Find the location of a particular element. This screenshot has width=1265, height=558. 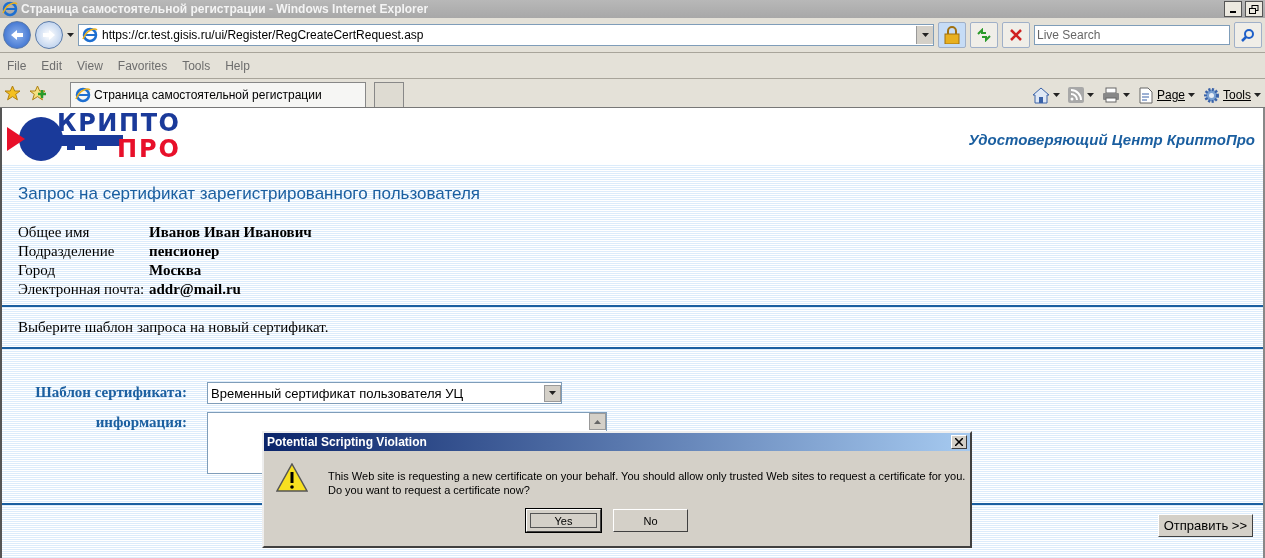

minimize-button is located at coordinates (1233, 9).